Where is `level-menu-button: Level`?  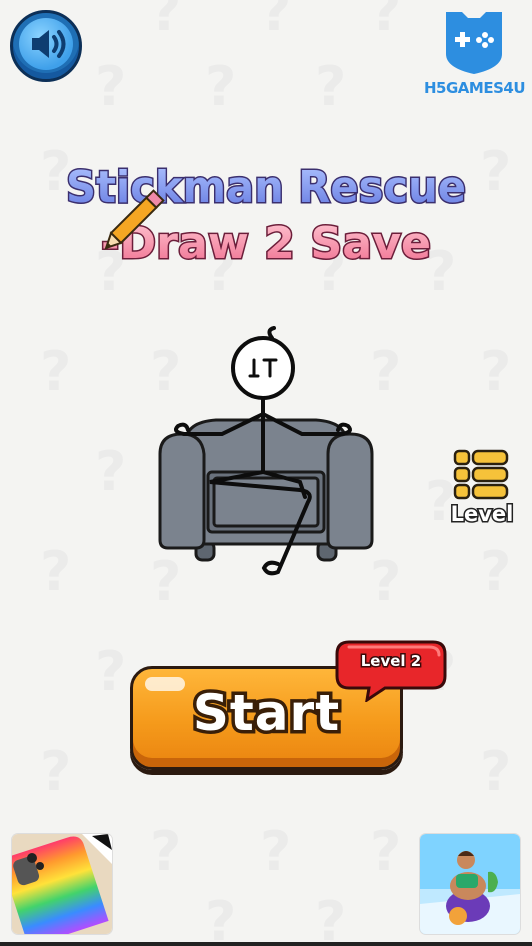
level-menu-button: Level is located at coordinates (482, 489).